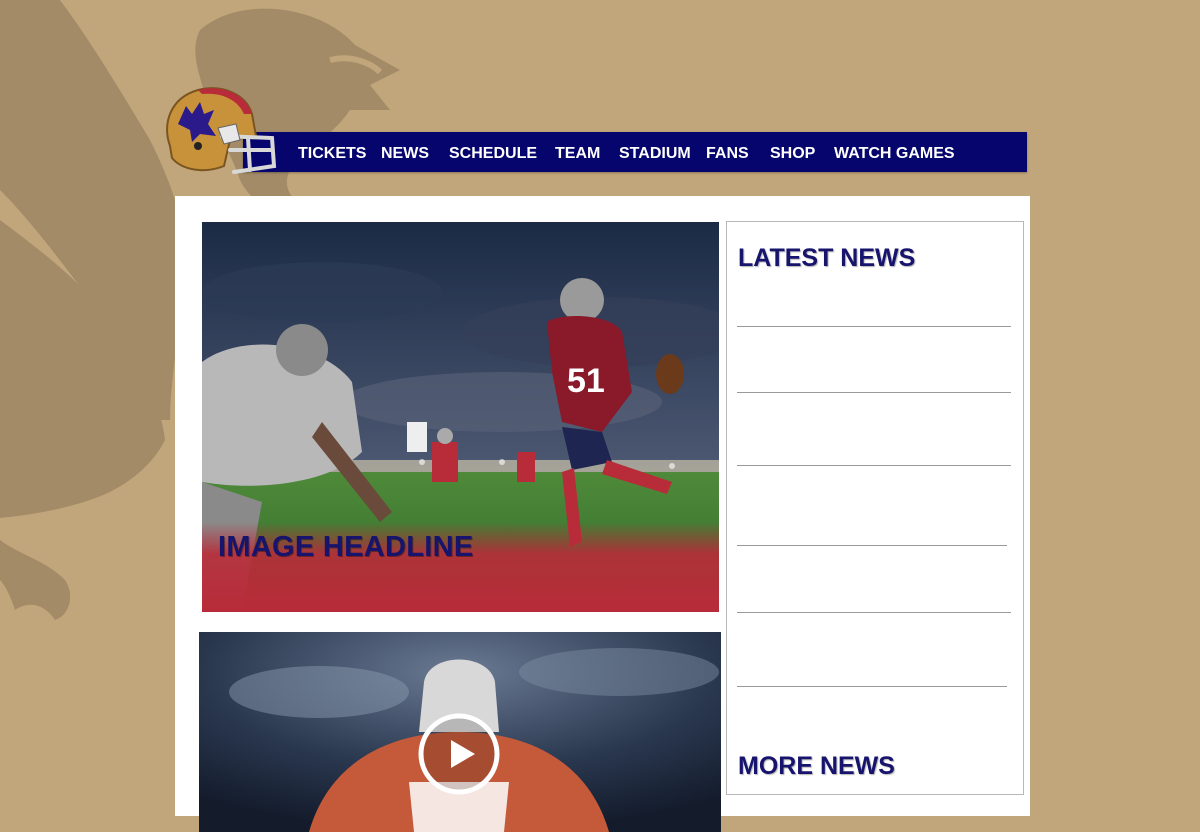 The width and height of the screenshot is (1200, 832). Describe the element at coordinates (219, 132) in the screenshot. I see `helmet-logo-icon` at that location.